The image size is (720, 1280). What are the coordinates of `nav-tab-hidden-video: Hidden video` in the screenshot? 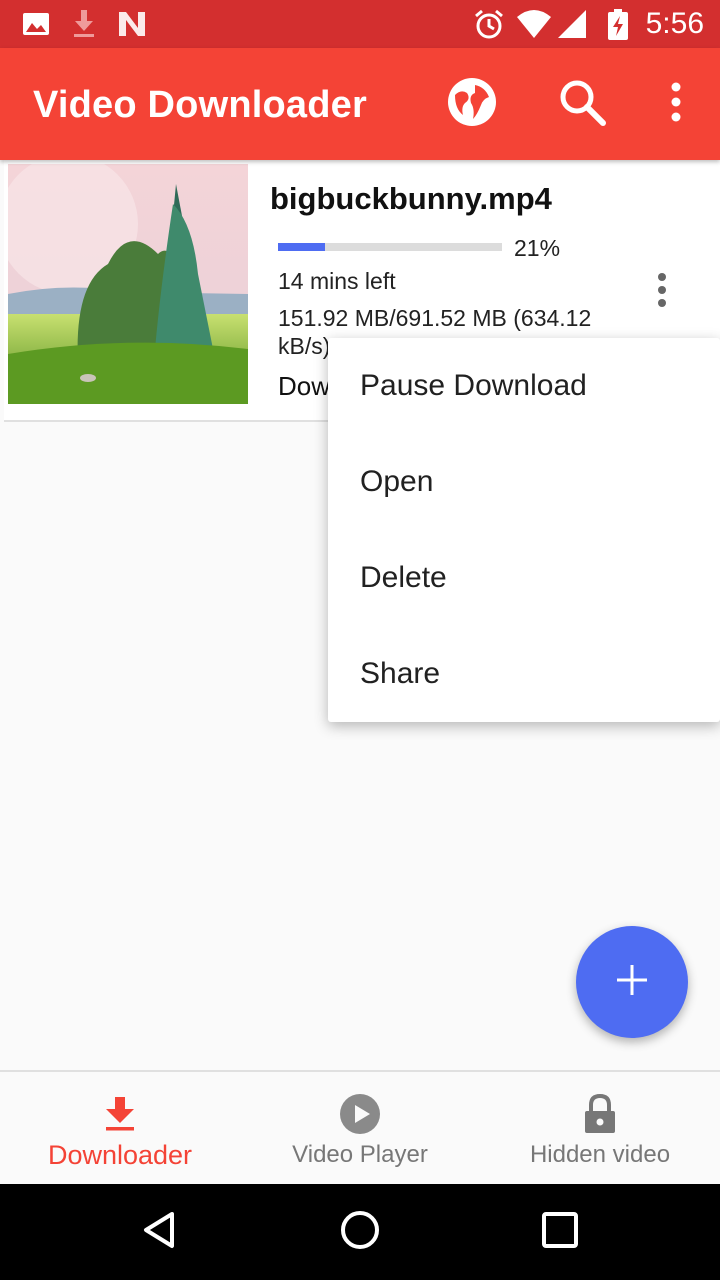 It's located at (600, 1129).